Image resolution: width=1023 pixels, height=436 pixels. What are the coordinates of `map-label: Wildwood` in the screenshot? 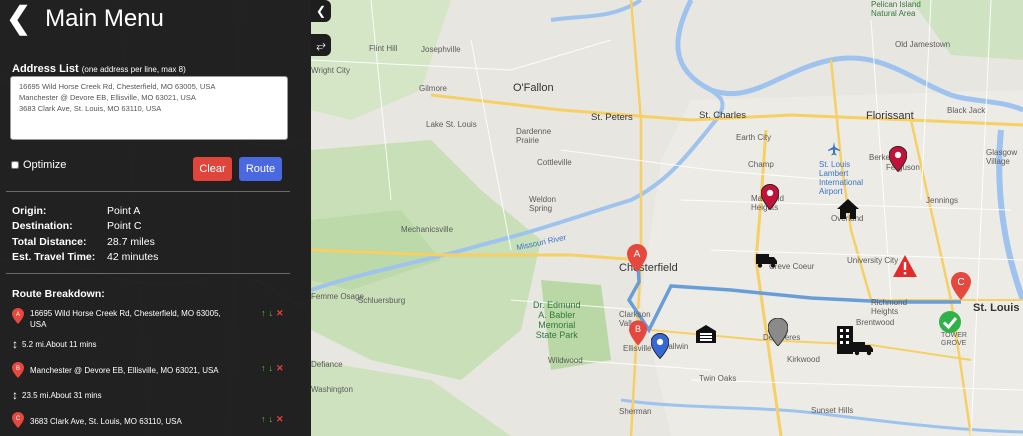 It's located at (565, 360).